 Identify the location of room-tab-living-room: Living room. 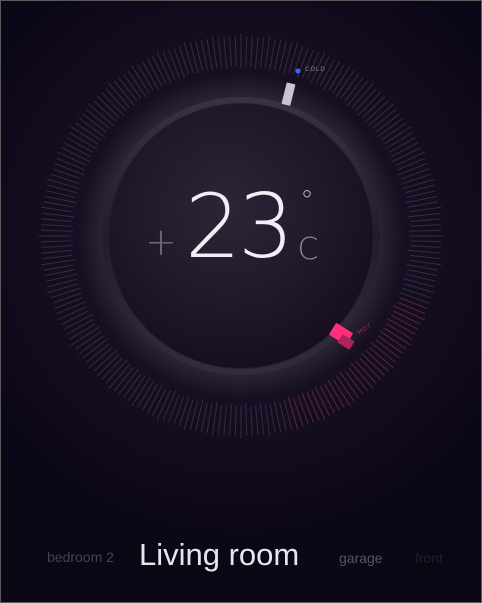
(219, 555).